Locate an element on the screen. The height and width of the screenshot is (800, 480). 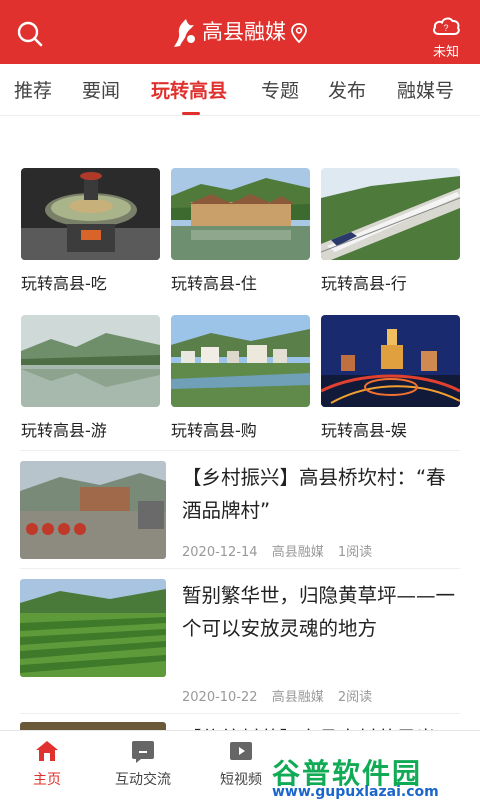
tea-terraces-image is located at coordinates (93, 628).